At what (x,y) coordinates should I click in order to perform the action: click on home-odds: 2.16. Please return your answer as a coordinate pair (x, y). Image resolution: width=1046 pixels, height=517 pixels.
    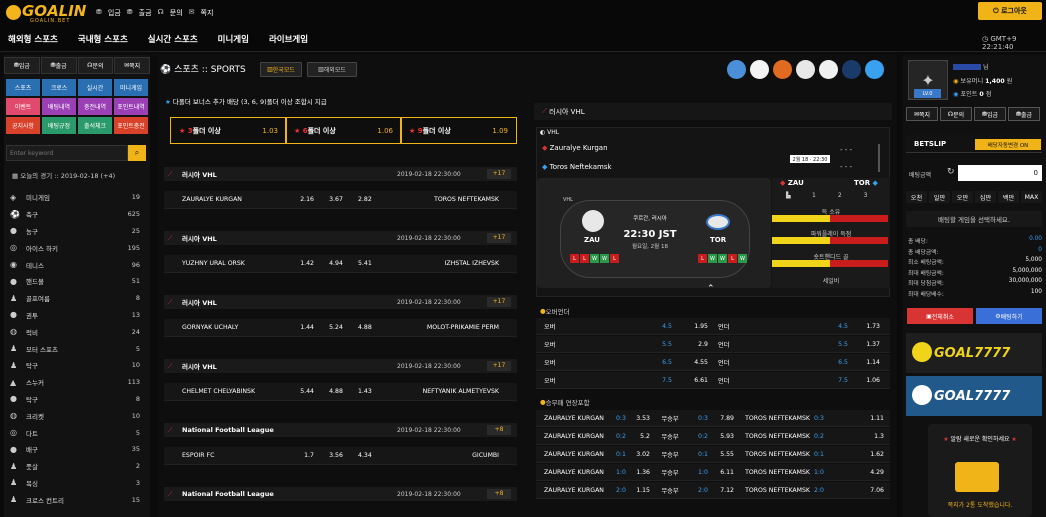
    Looking at the image, I should click on (294, 199).